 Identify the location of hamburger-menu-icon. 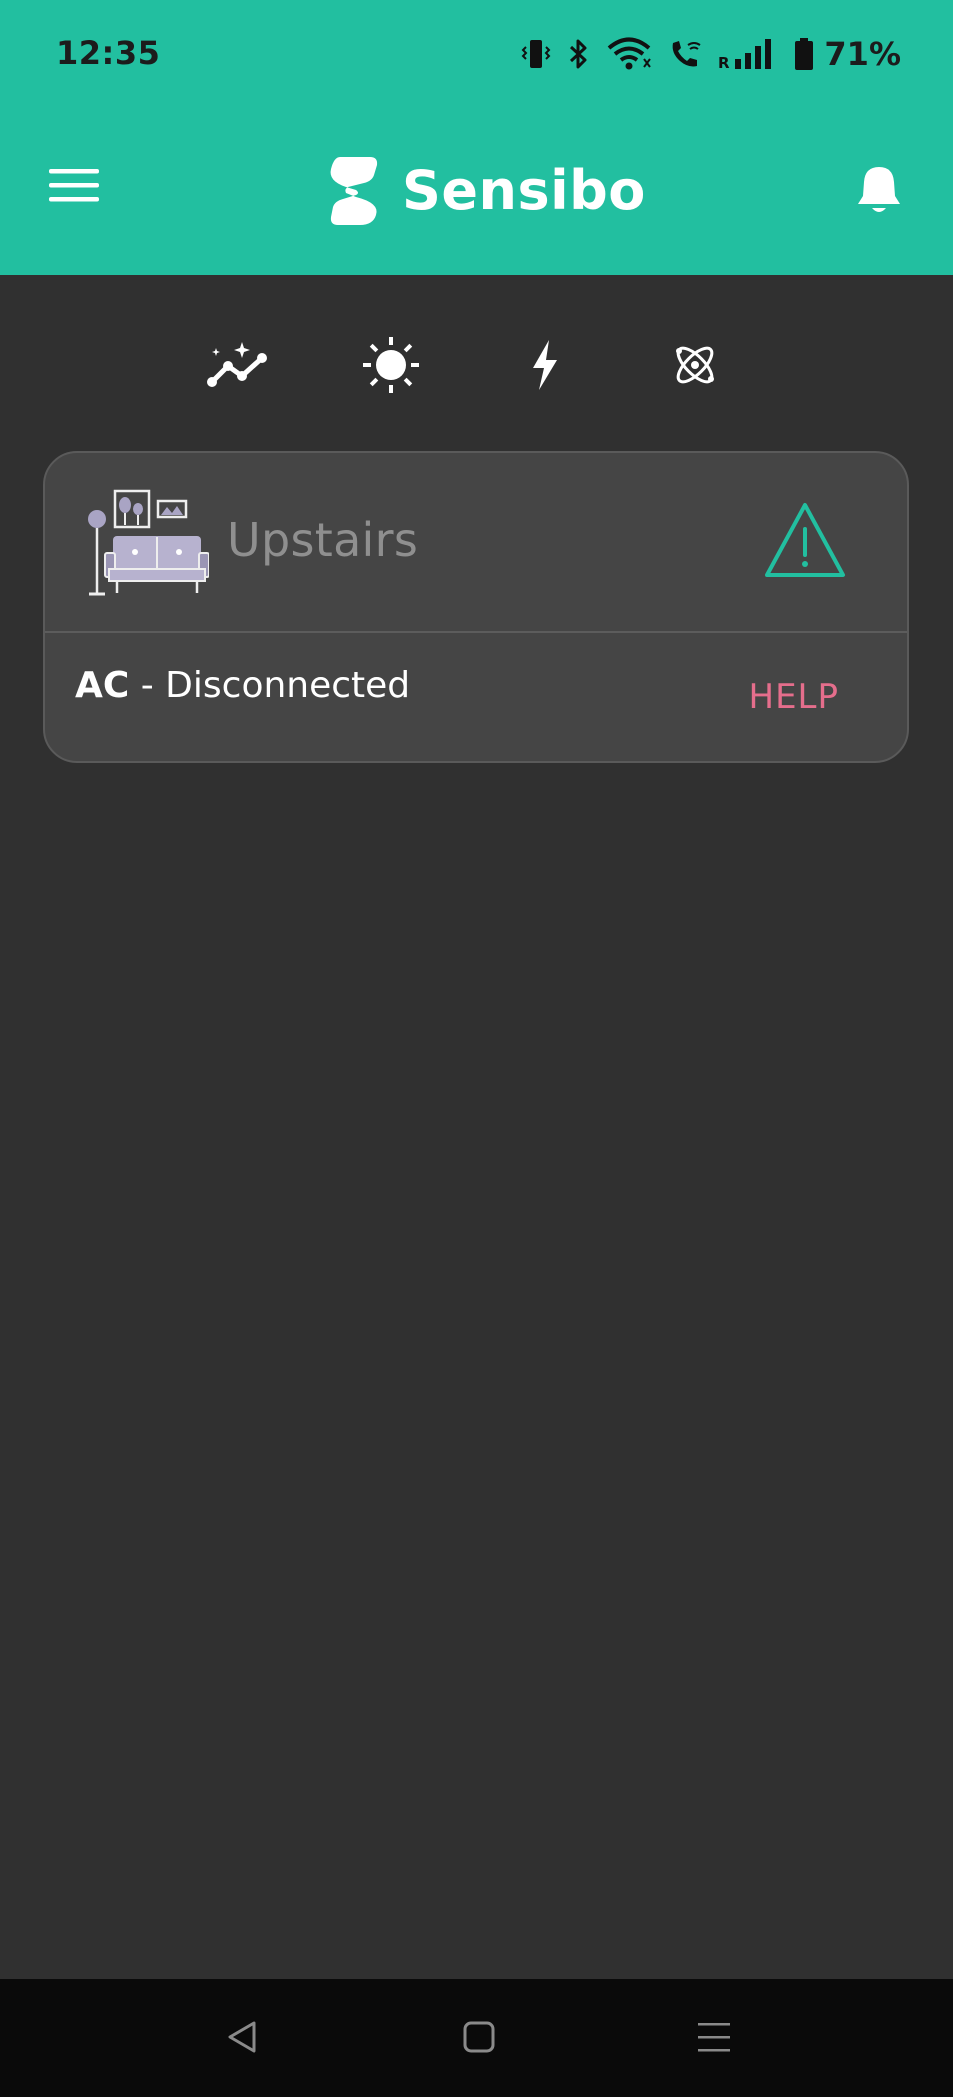
(74, 185).